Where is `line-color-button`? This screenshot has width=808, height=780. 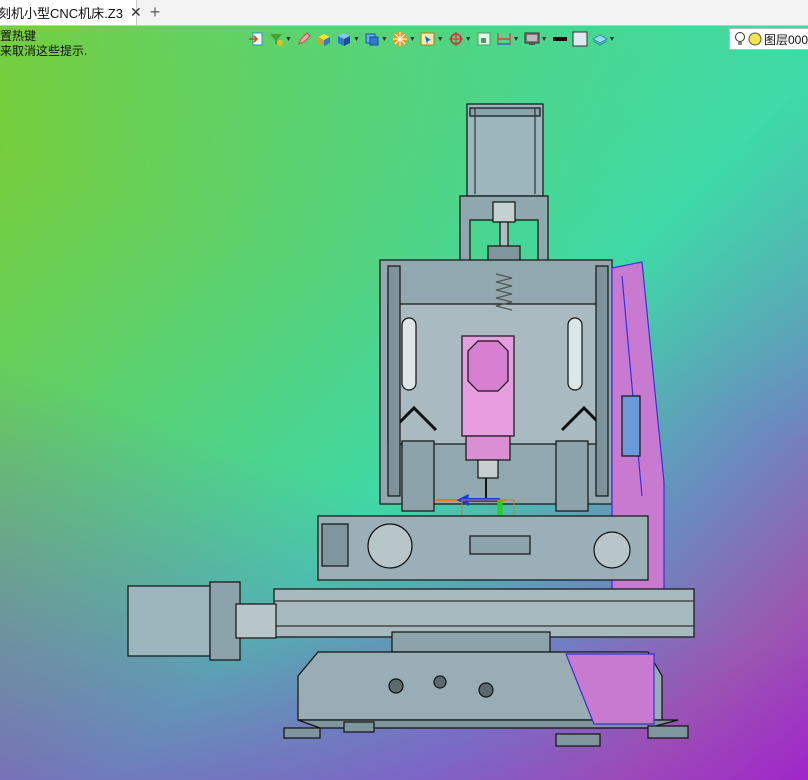 line-color-button is located at coordinates (560, 39).